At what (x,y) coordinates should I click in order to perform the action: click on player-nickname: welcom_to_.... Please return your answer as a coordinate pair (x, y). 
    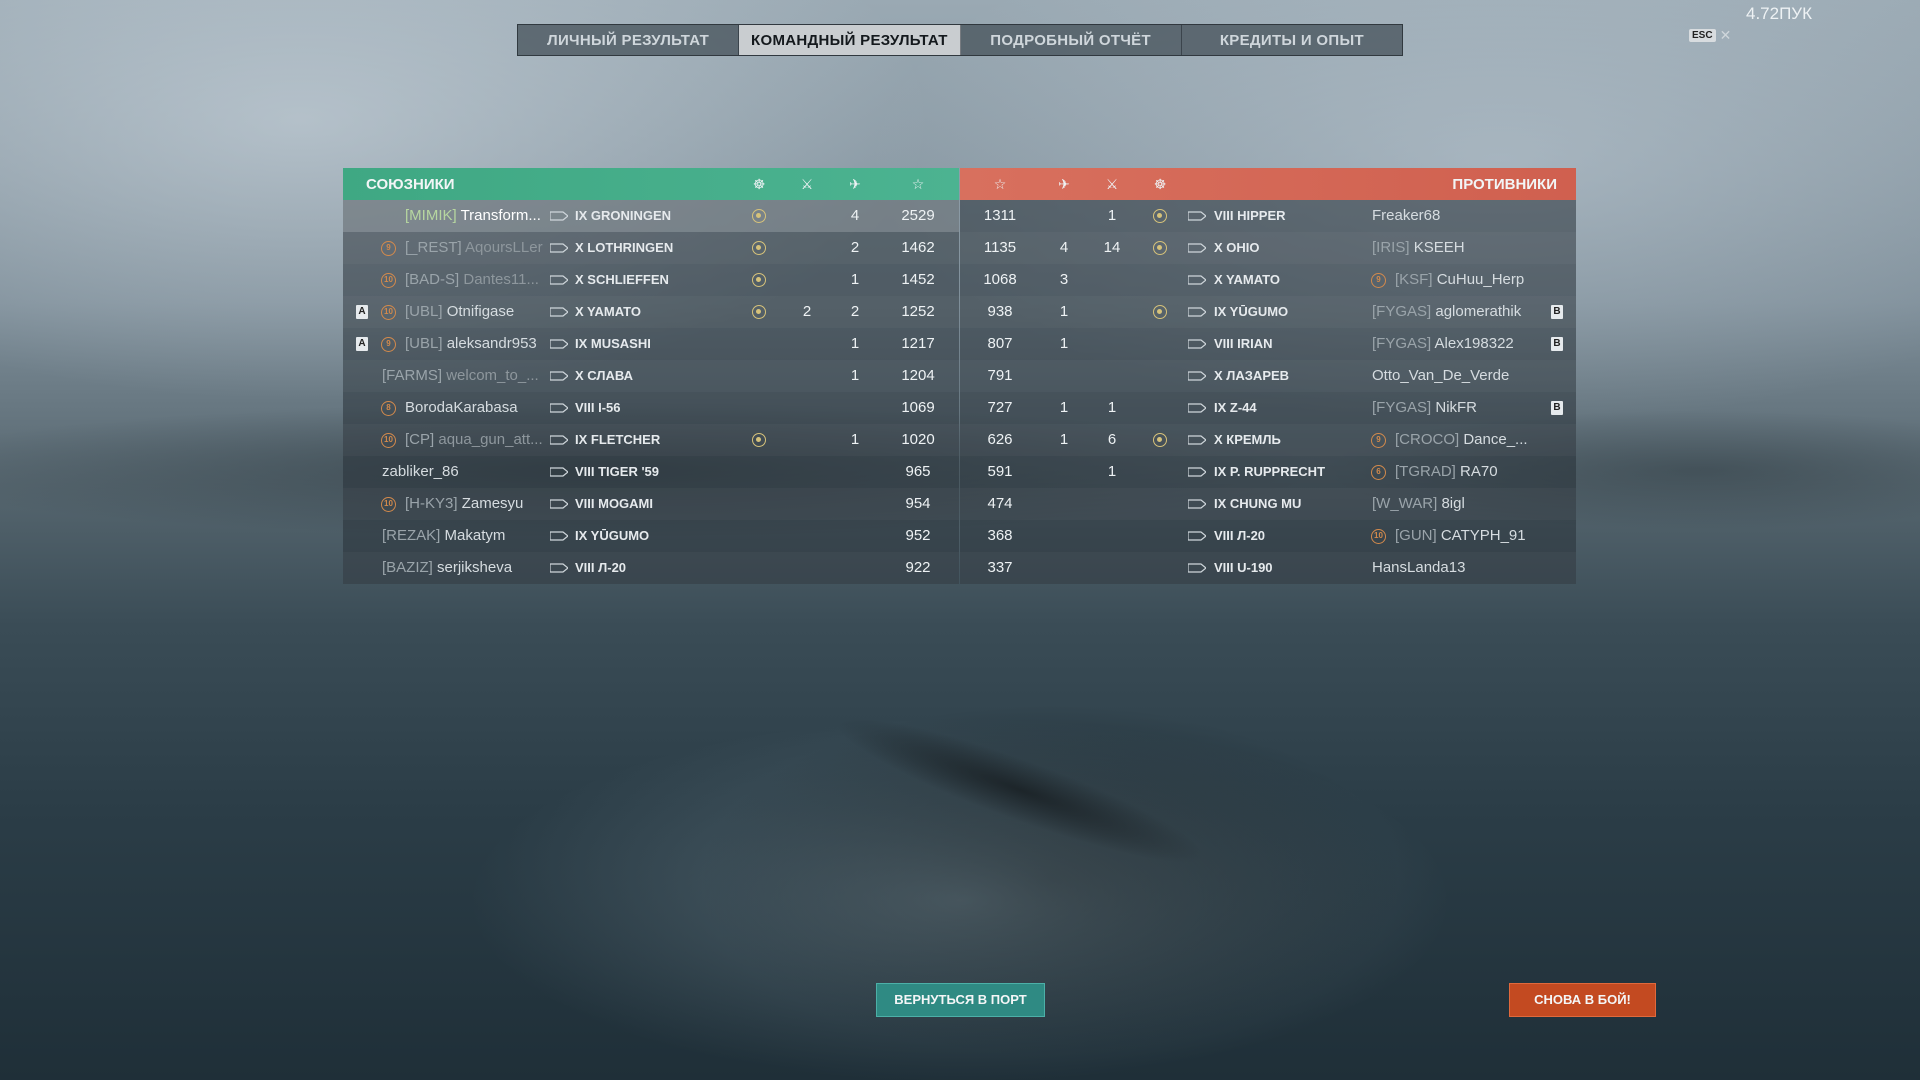
    Looking at the image, I should click on (492, 375).